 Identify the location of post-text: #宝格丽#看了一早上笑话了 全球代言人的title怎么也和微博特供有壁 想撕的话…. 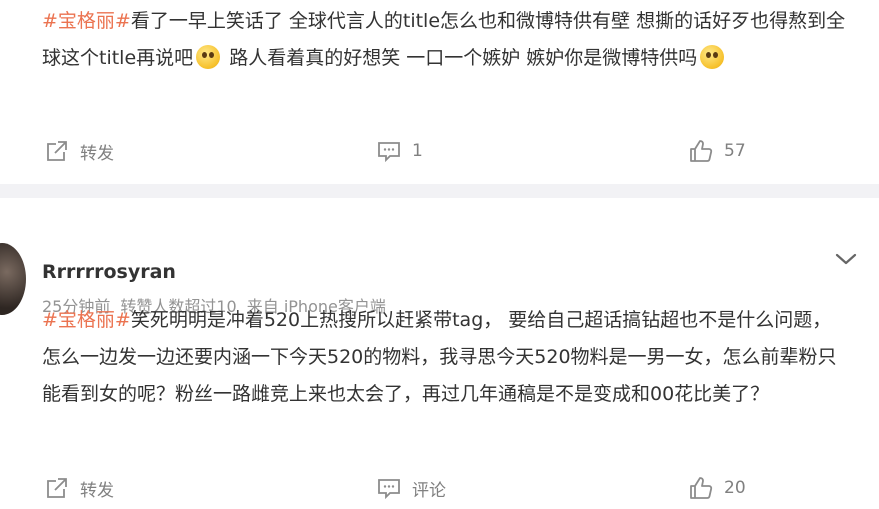
(445, 40).